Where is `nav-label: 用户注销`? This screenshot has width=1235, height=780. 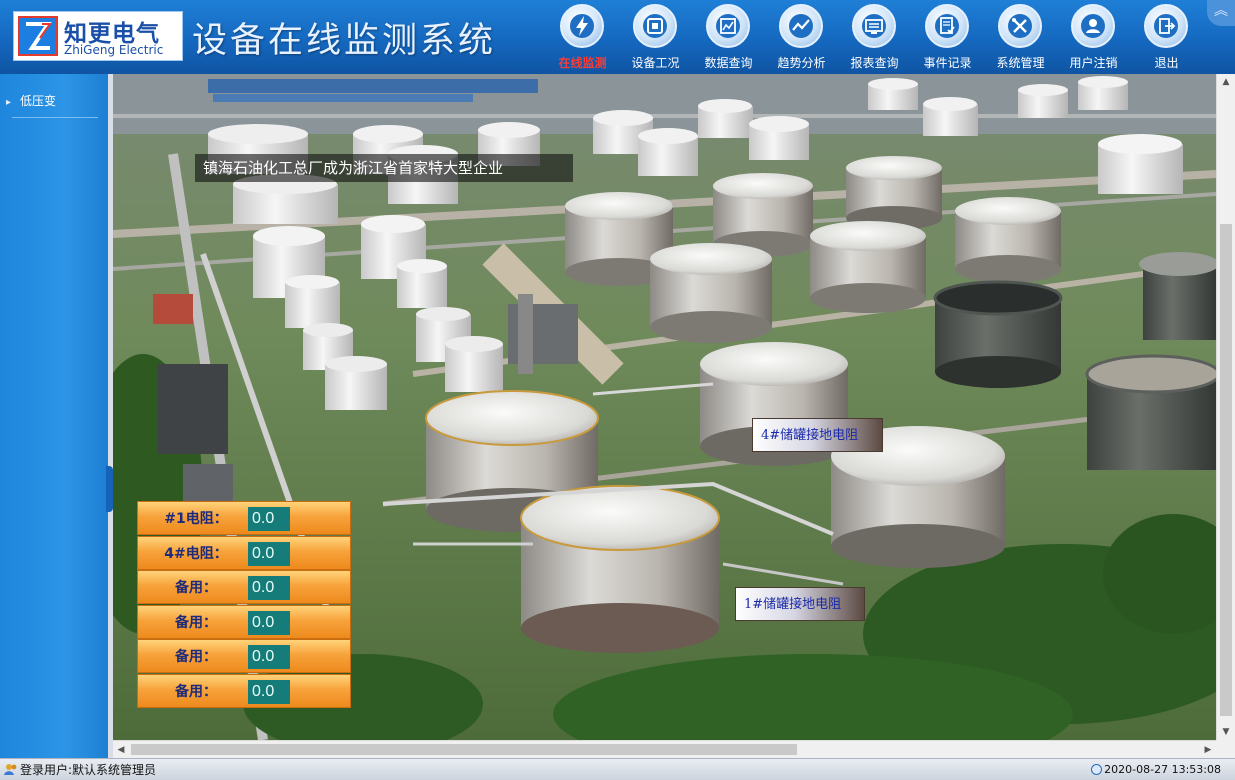
nav-label: 用户注销 is located at coordinates (1093, 63).